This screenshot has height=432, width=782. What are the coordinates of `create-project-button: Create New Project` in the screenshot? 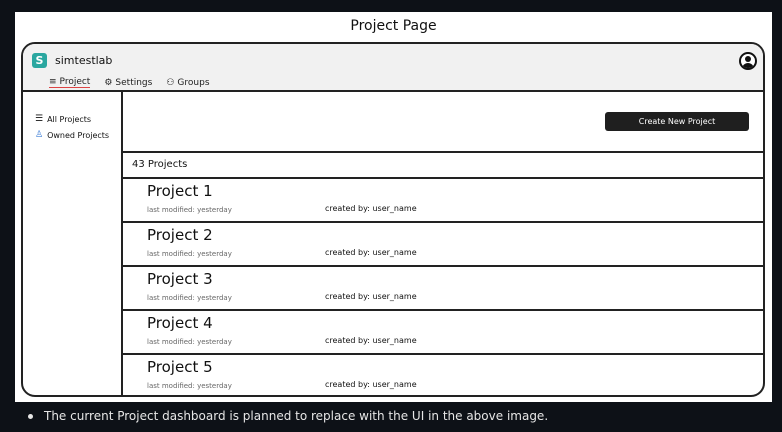 It's located at (677, 121).